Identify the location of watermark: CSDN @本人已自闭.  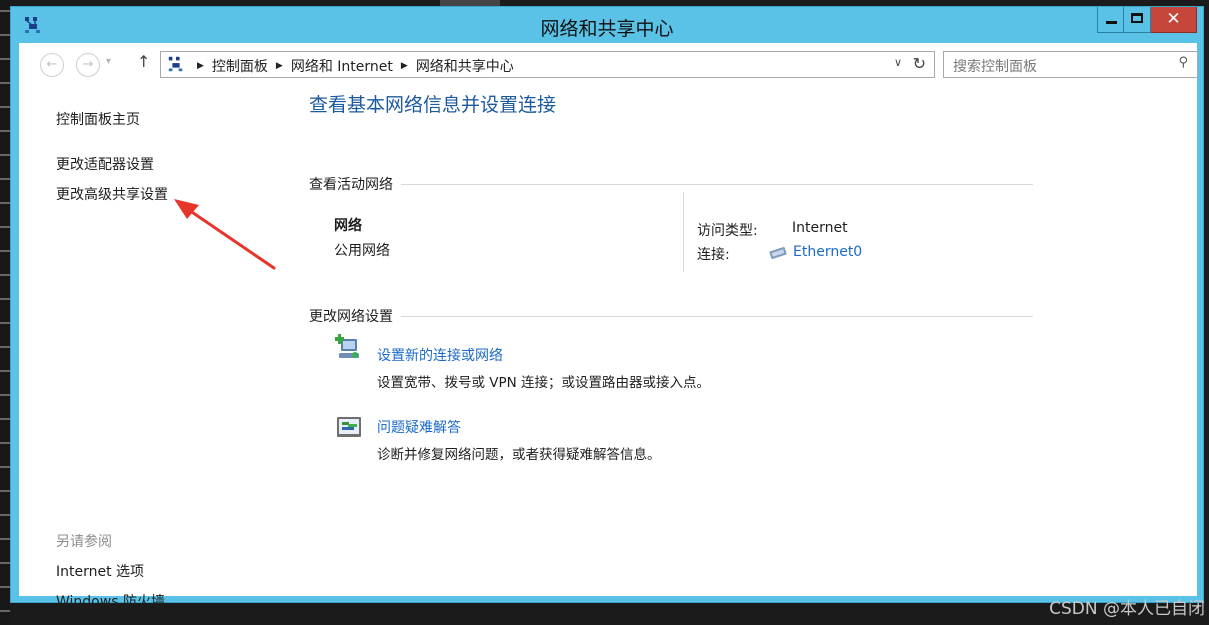
(1127, 609).